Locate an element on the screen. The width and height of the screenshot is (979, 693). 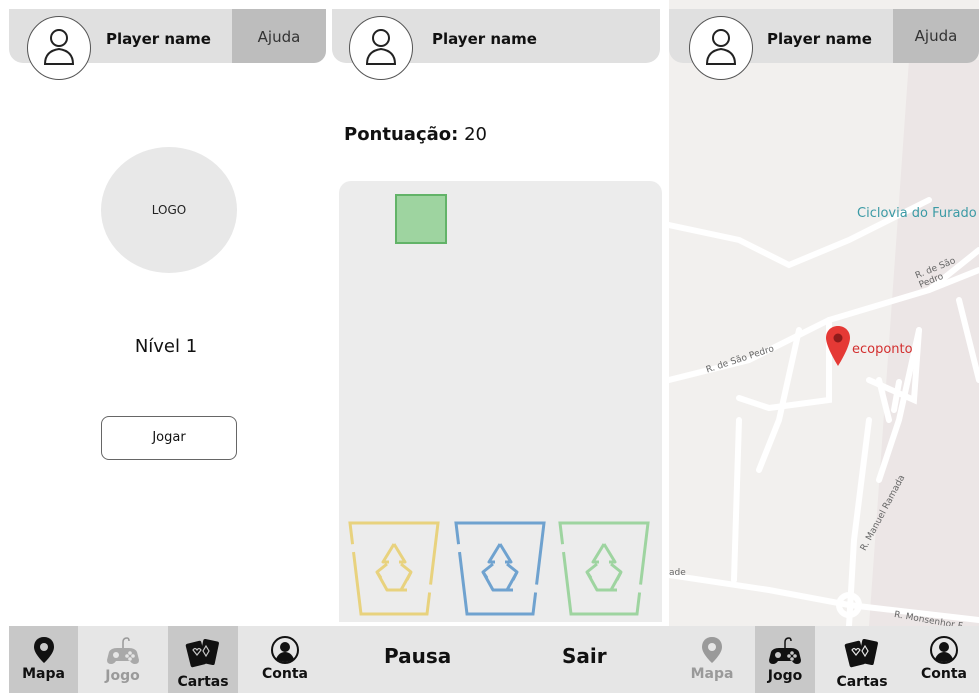
recycle-bin-yellow is located at coordinates (394, 570).